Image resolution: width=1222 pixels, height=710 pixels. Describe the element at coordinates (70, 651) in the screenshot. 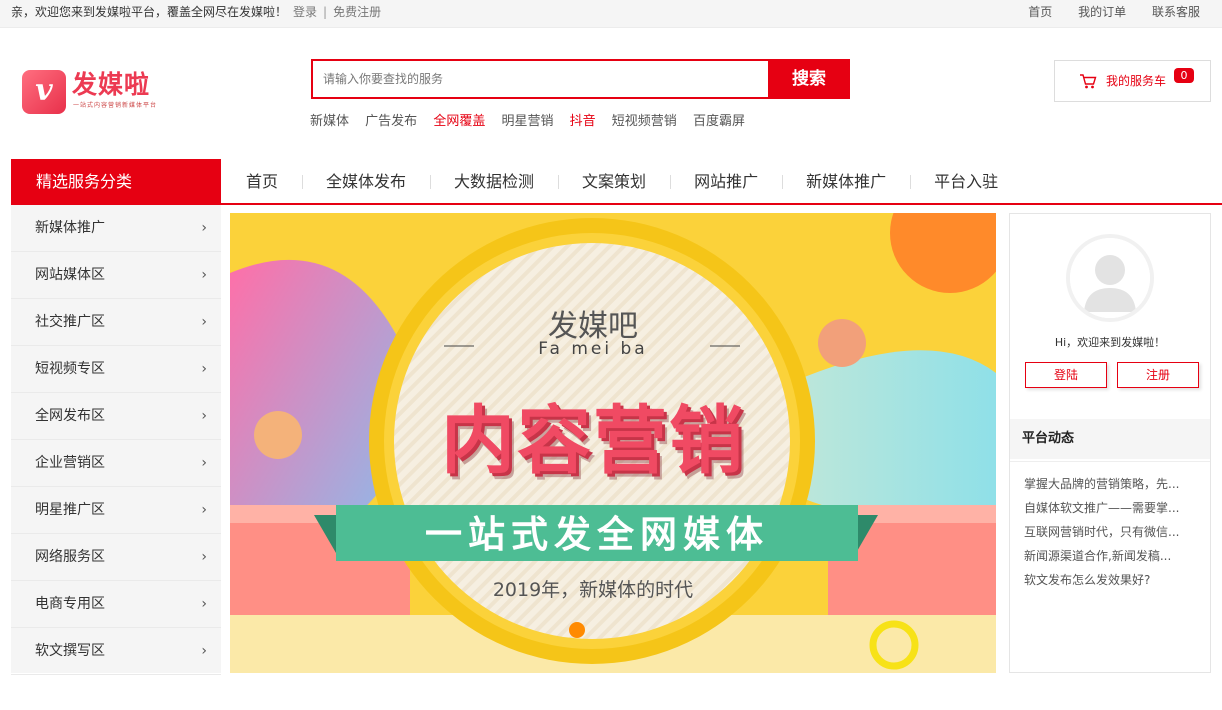

I see `sidebar-item-label: 软文撰写区` at that location.